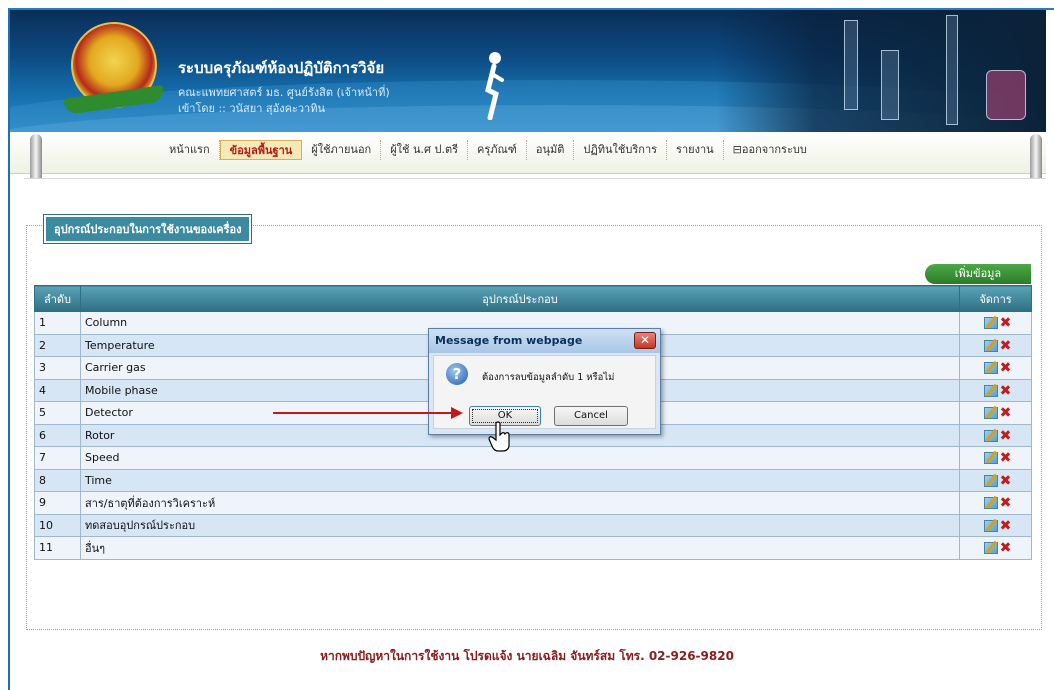  What do you see at coordinates (57, 525) in the screenshot?
I see `row-number: 10` at bounding box center [57, 525].